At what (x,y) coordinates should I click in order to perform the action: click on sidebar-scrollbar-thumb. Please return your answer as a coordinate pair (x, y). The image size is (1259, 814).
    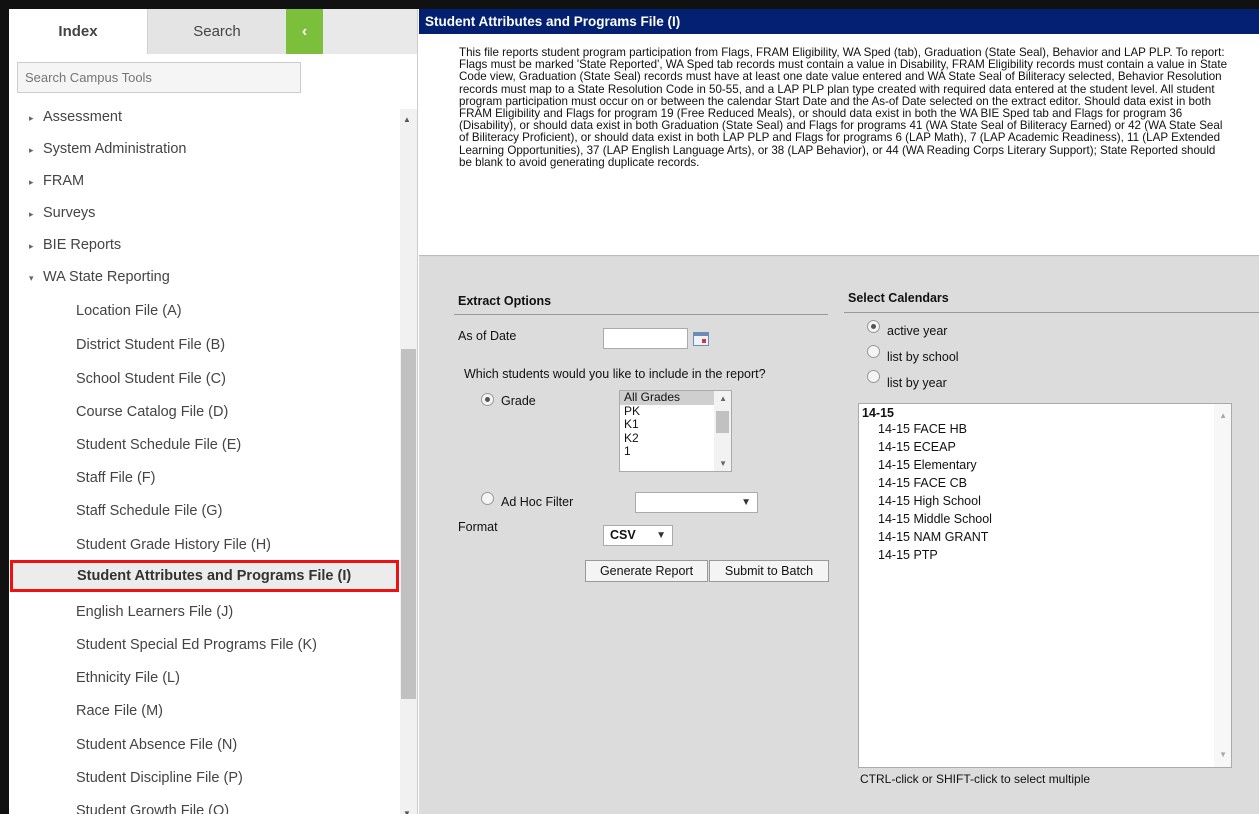
    Looking at the image, I should click on (408, 524).